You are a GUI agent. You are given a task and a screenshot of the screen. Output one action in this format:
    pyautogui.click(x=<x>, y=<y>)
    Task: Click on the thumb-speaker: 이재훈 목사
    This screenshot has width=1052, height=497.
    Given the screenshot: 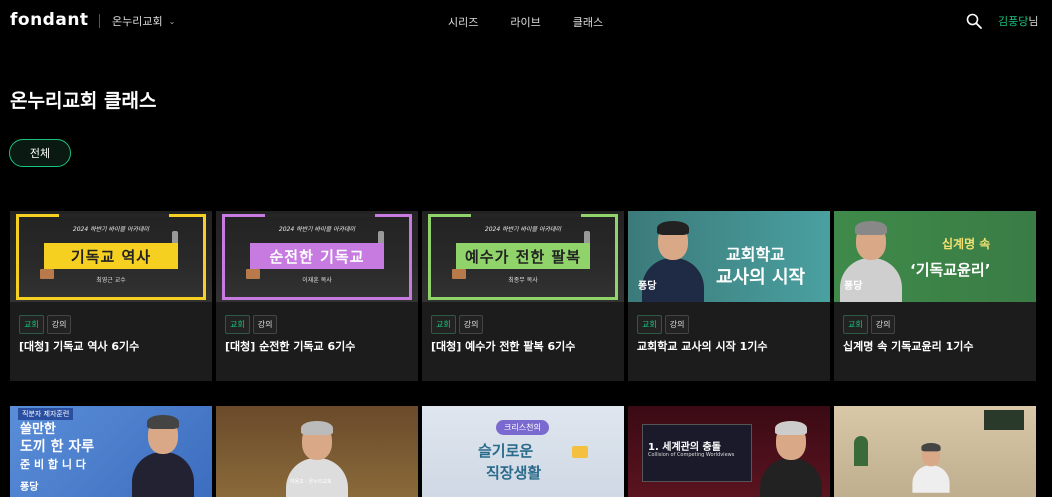 What is the action you would take?
    pyautogui.click(x=317, y=280)
    